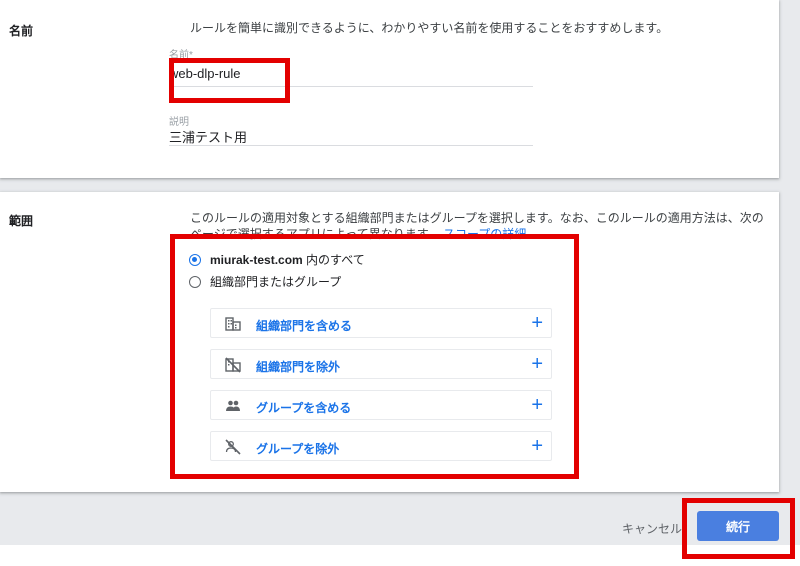  Describe the element at coordinates (298, 367) in the screenshot. I see `exclude-org-unit-label: 組織部門を除外` at that location.